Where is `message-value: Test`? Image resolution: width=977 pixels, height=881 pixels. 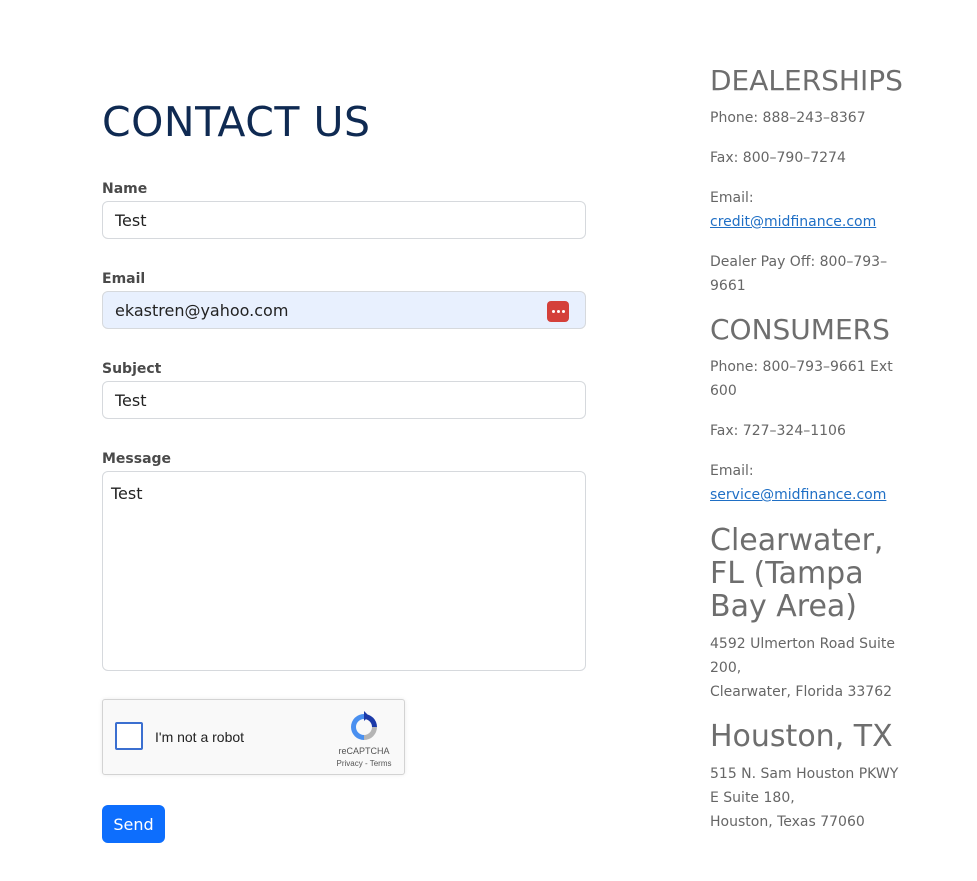
message-value: Test is located at coordinates (127, 493).